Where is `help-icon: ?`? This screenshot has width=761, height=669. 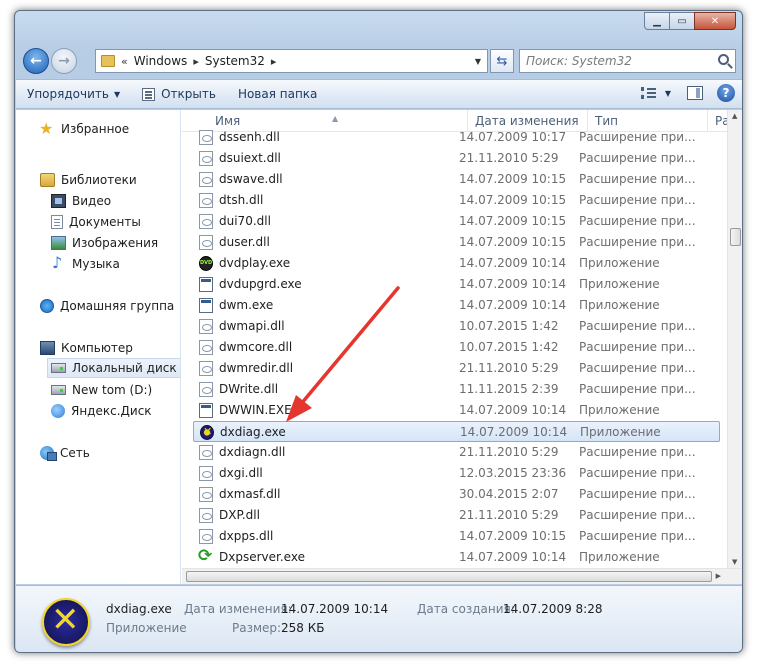 help-icon: ? is located at coordinates (726, 93).